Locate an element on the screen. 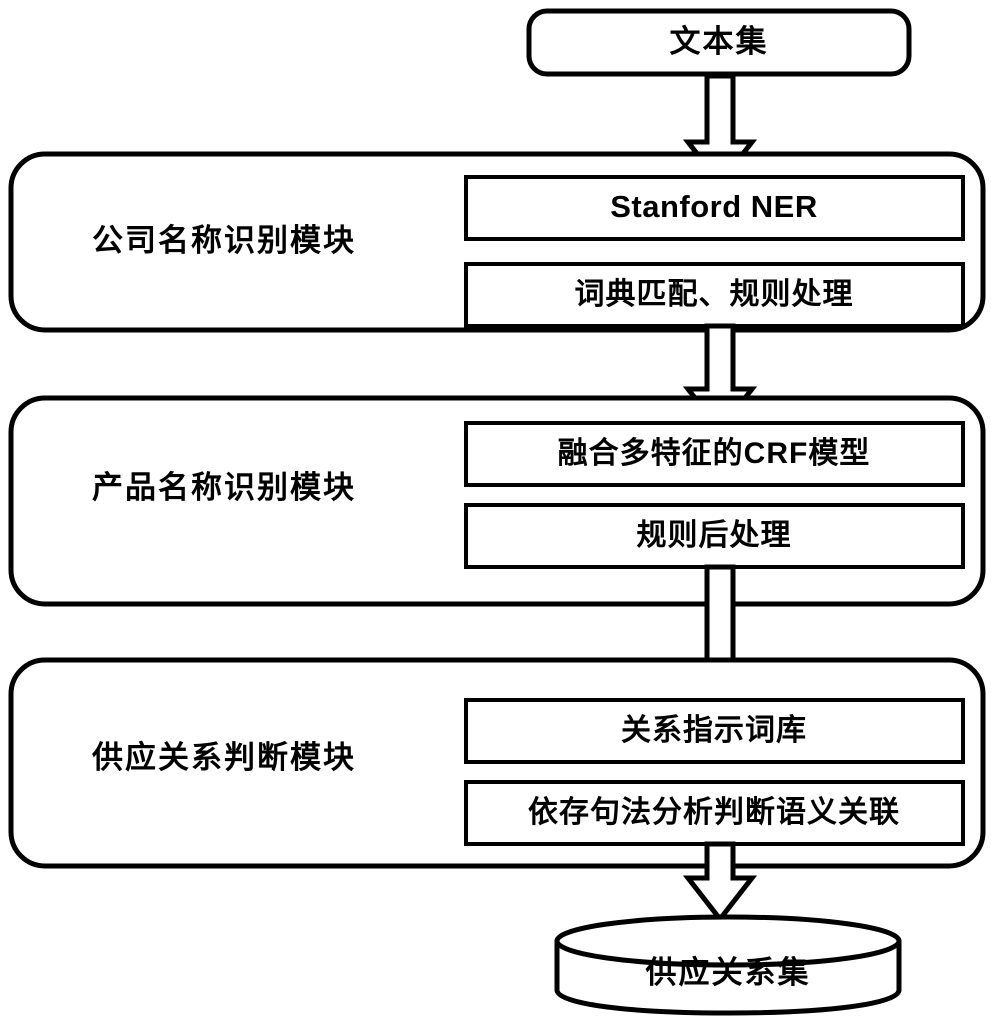  module-2-step-1: 融合多特征的CRF模型 is located at coordinates (714, 454).